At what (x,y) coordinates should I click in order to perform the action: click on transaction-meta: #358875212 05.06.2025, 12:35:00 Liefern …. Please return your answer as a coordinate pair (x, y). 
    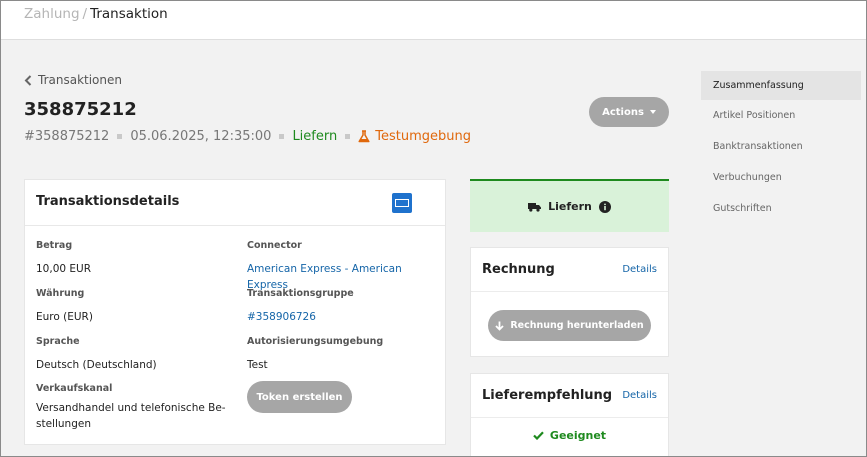
    Looking at the image, I should click on (247, 136).